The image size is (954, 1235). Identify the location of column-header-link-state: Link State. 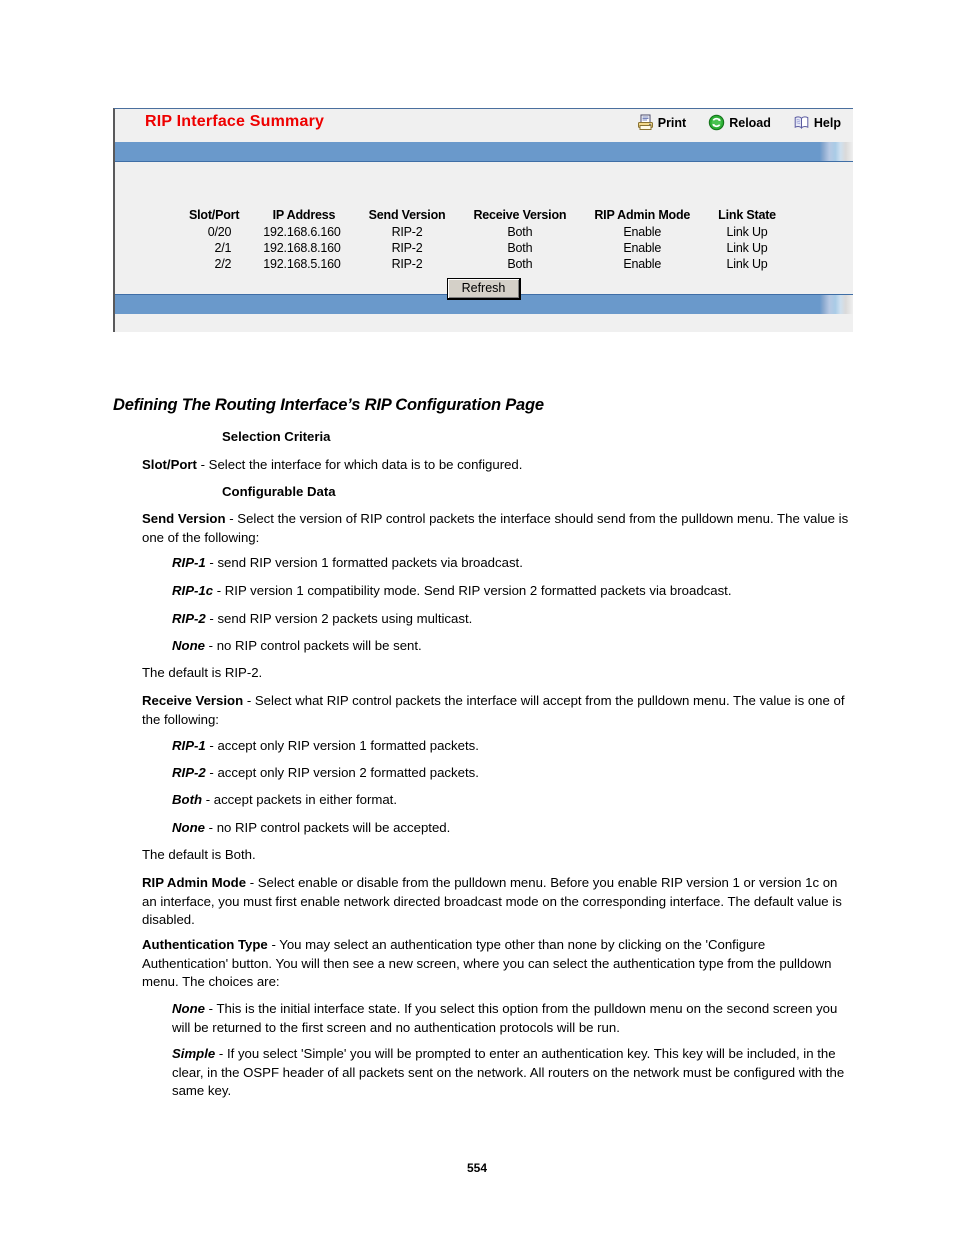
(747, 215).